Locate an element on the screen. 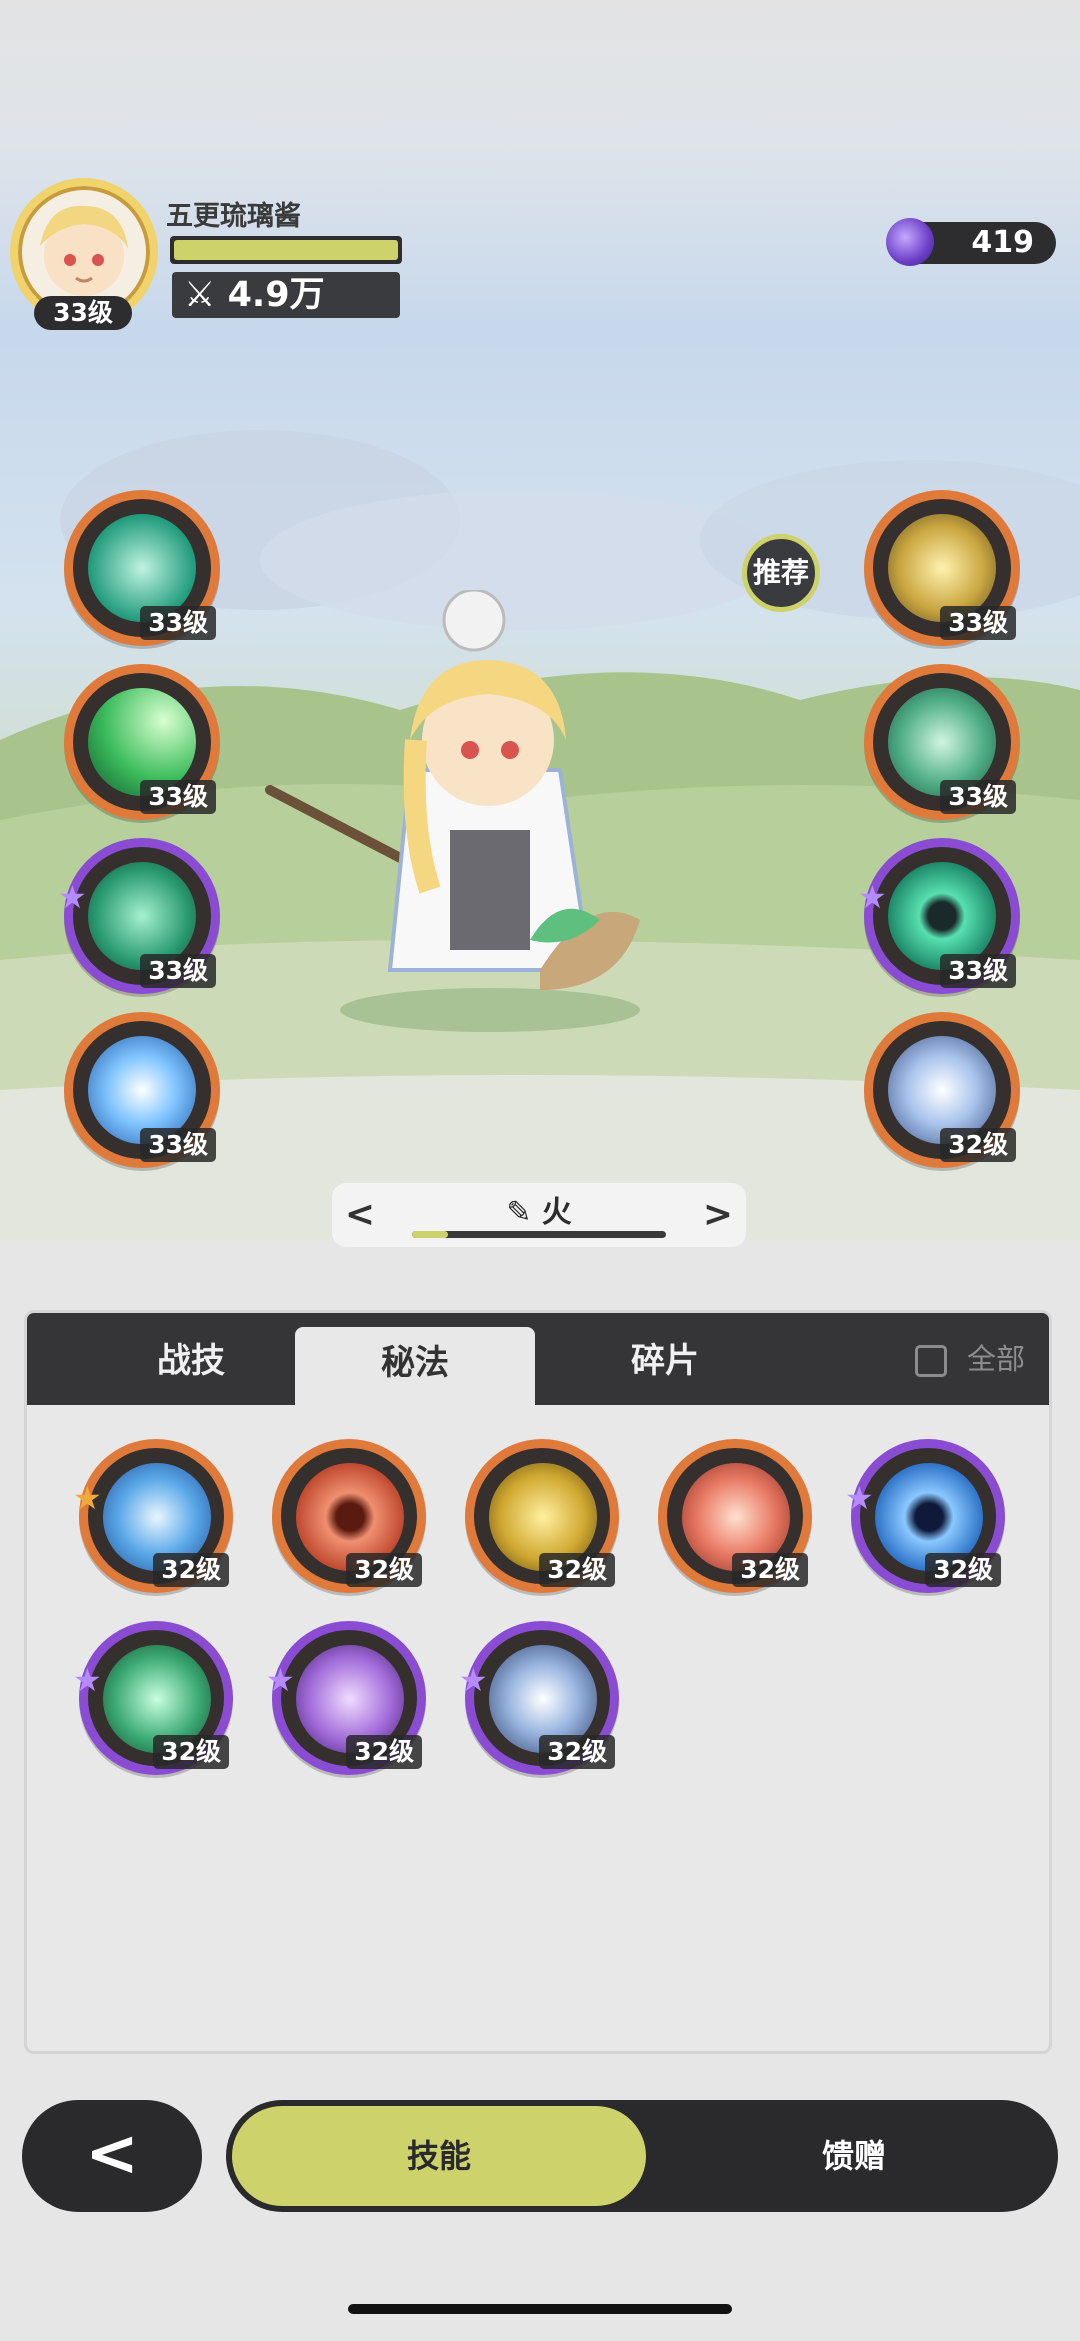 Image resolution: width=1080 pixels, height=2341 pixels. checkbox-icon is located at coordinates (930, 1361).